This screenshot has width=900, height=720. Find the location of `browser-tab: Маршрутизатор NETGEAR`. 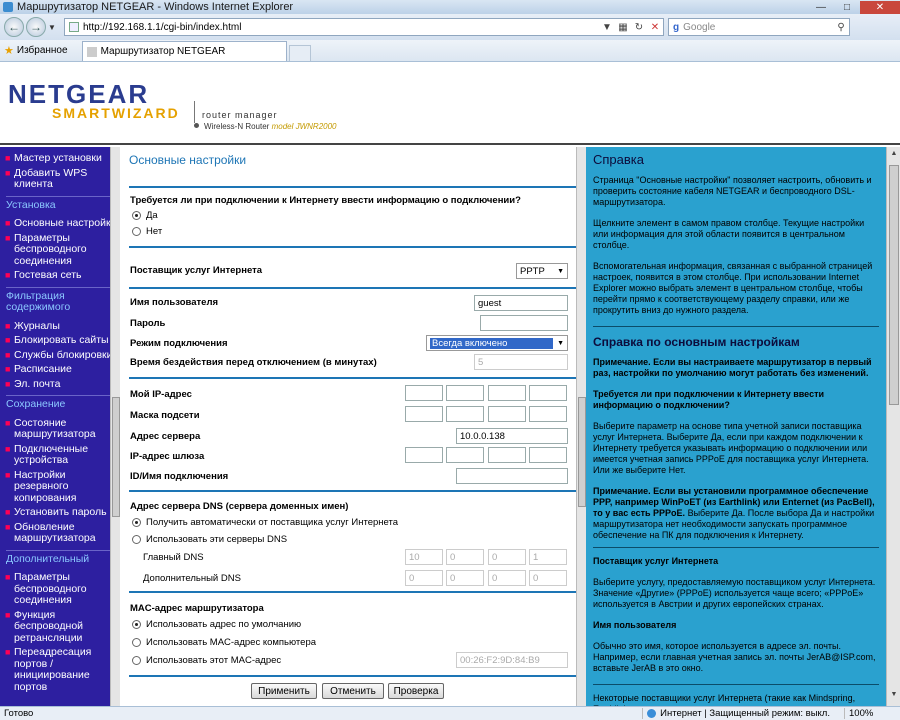

browser-tab: Маршрутизатор NETGEAR is located at coordinates (184, 51).